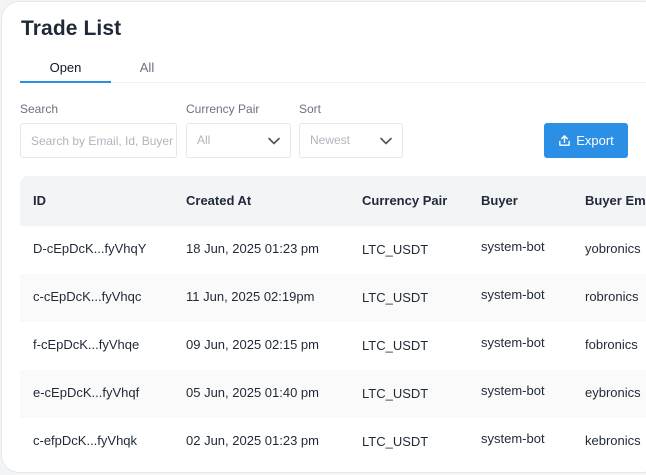 The width and height of the screenshot is (646, 475). Describe the element at coordinates (499, 200) in the screenshot. I see `column-header-buyer: Buyer` at that location.